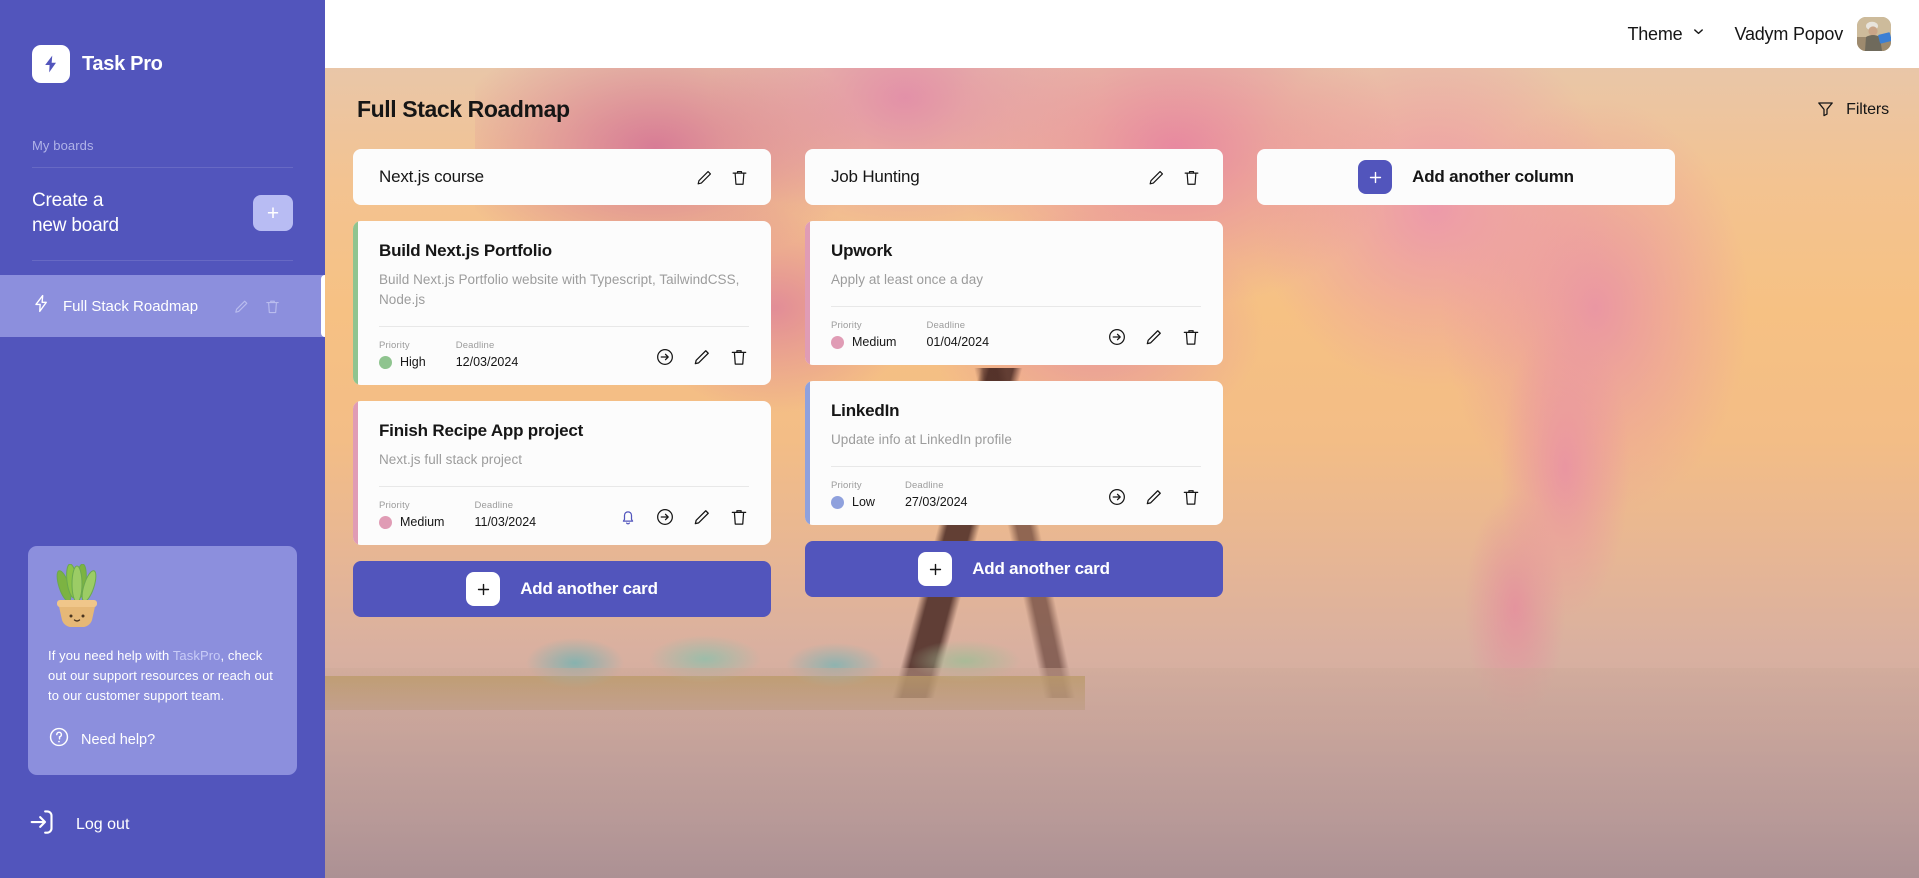 The image size is (1919, 878). Describe the element at coordinates (899, 494) in the screenshot. I see `card-meta: Priority Low Deadline 27/03/2024` at that location.